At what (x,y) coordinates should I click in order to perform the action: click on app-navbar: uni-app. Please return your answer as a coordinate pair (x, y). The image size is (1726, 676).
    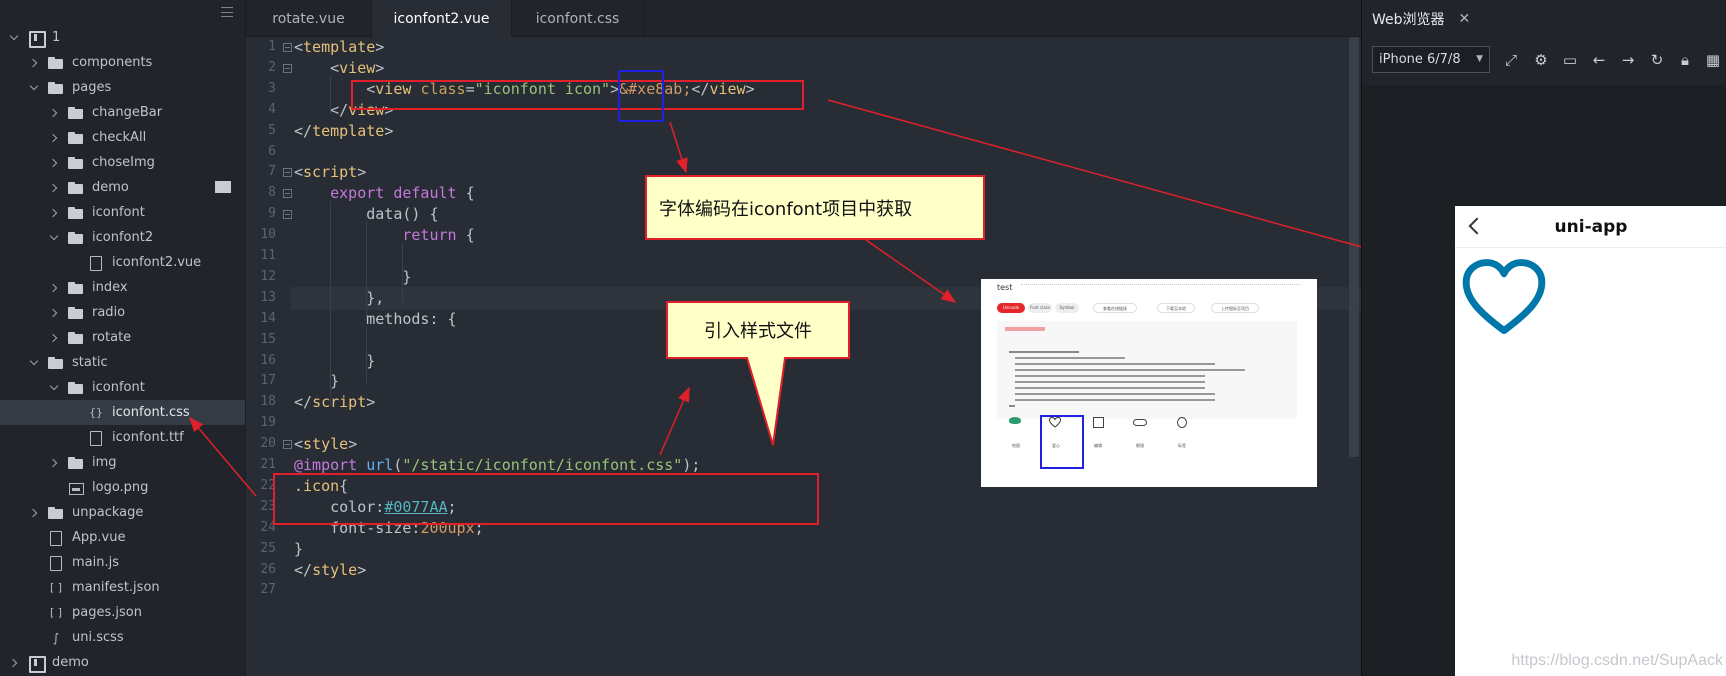
    Looking at the image, I should click on (1590, 227).